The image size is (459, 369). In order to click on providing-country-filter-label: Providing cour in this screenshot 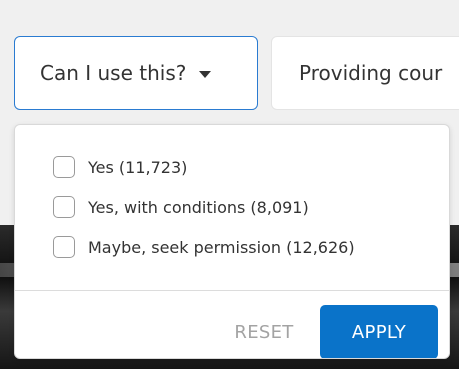, I will do `click(371, 73)`.